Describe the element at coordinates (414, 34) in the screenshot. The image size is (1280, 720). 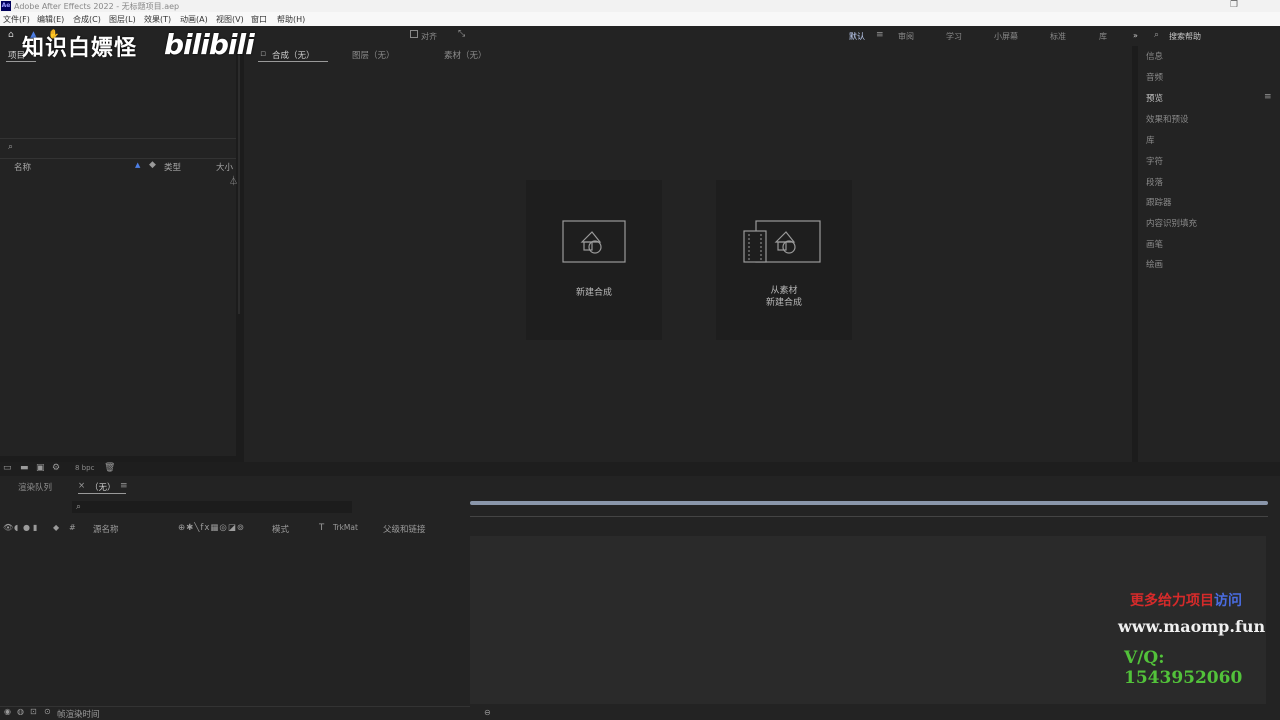
I see `snap-checkbox` at that location.